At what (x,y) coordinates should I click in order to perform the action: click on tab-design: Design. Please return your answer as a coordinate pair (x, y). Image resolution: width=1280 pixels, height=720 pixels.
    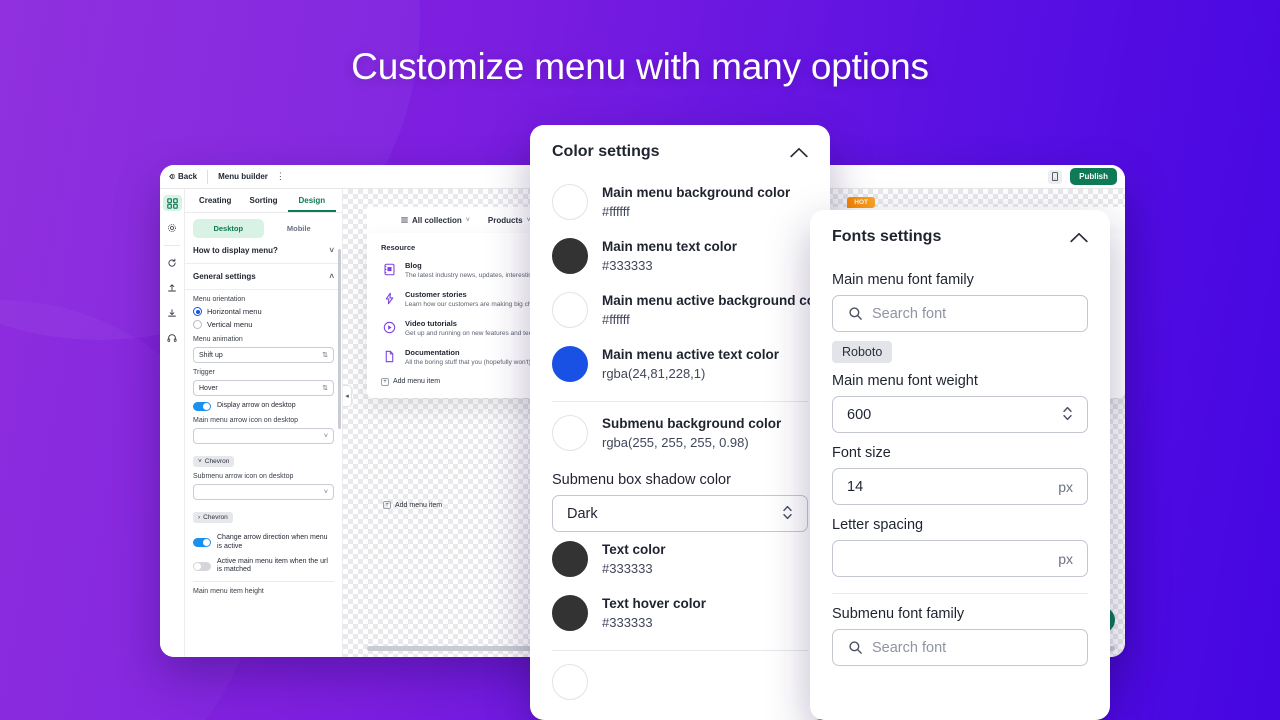
    Looking at the image, I should click on (311, 202).